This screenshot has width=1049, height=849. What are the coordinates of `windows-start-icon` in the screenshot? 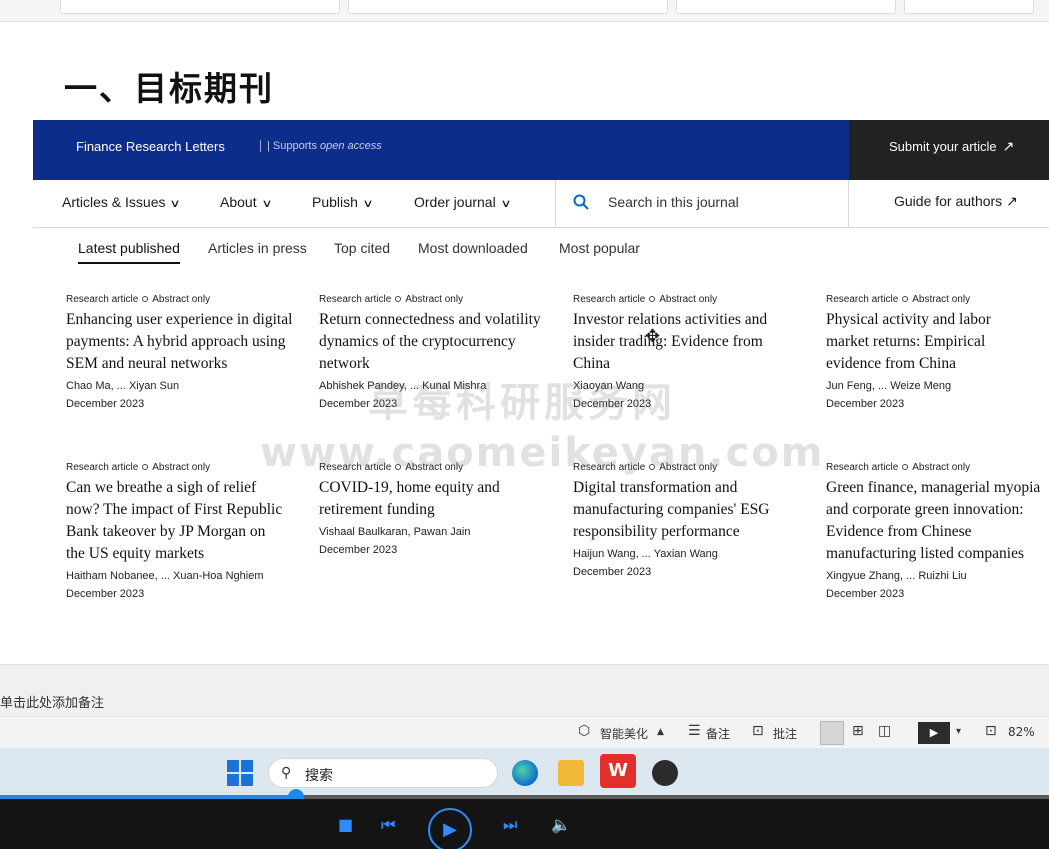 It's located at (240, 773).